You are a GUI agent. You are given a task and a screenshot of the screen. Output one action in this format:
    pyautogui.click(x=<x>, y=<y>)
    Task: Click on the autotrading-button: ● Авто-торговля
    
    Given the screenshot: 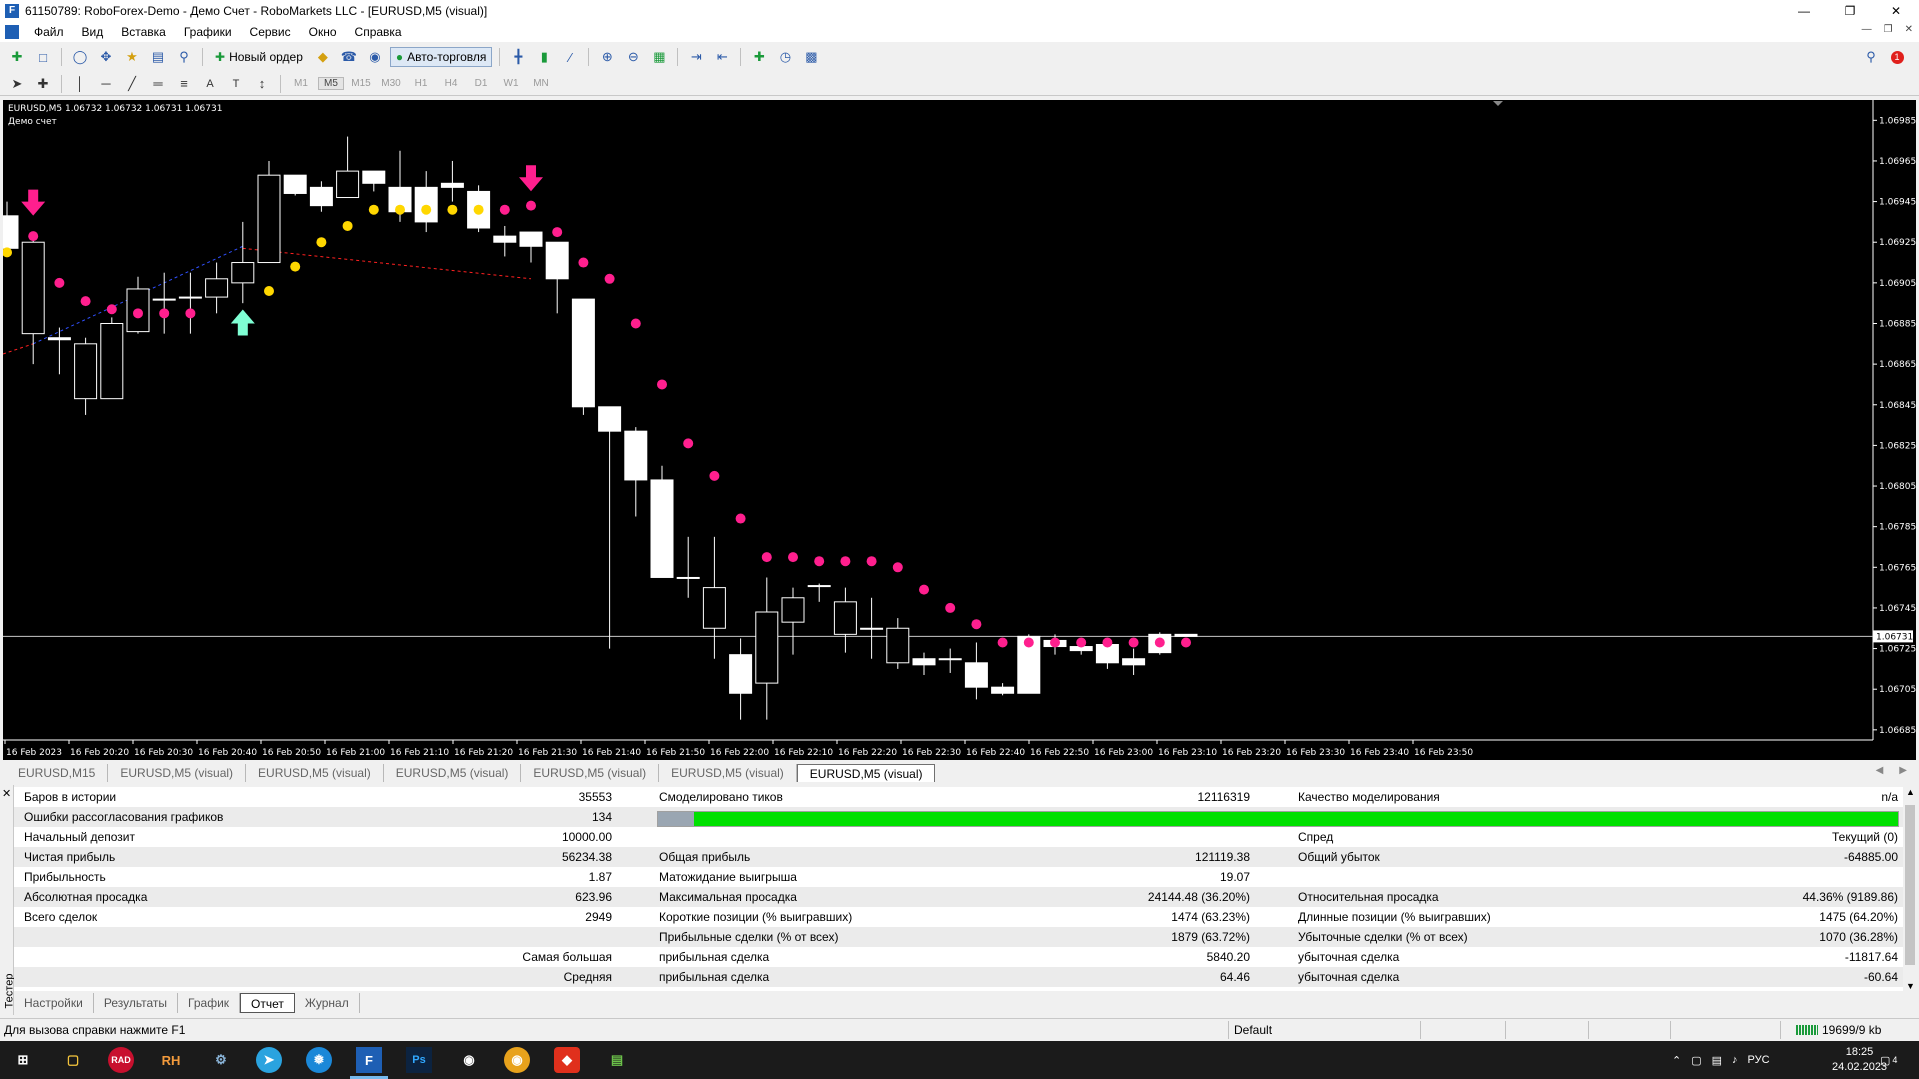 What is the action you would take?
    pyautogui.click(x=441, y=57)
    